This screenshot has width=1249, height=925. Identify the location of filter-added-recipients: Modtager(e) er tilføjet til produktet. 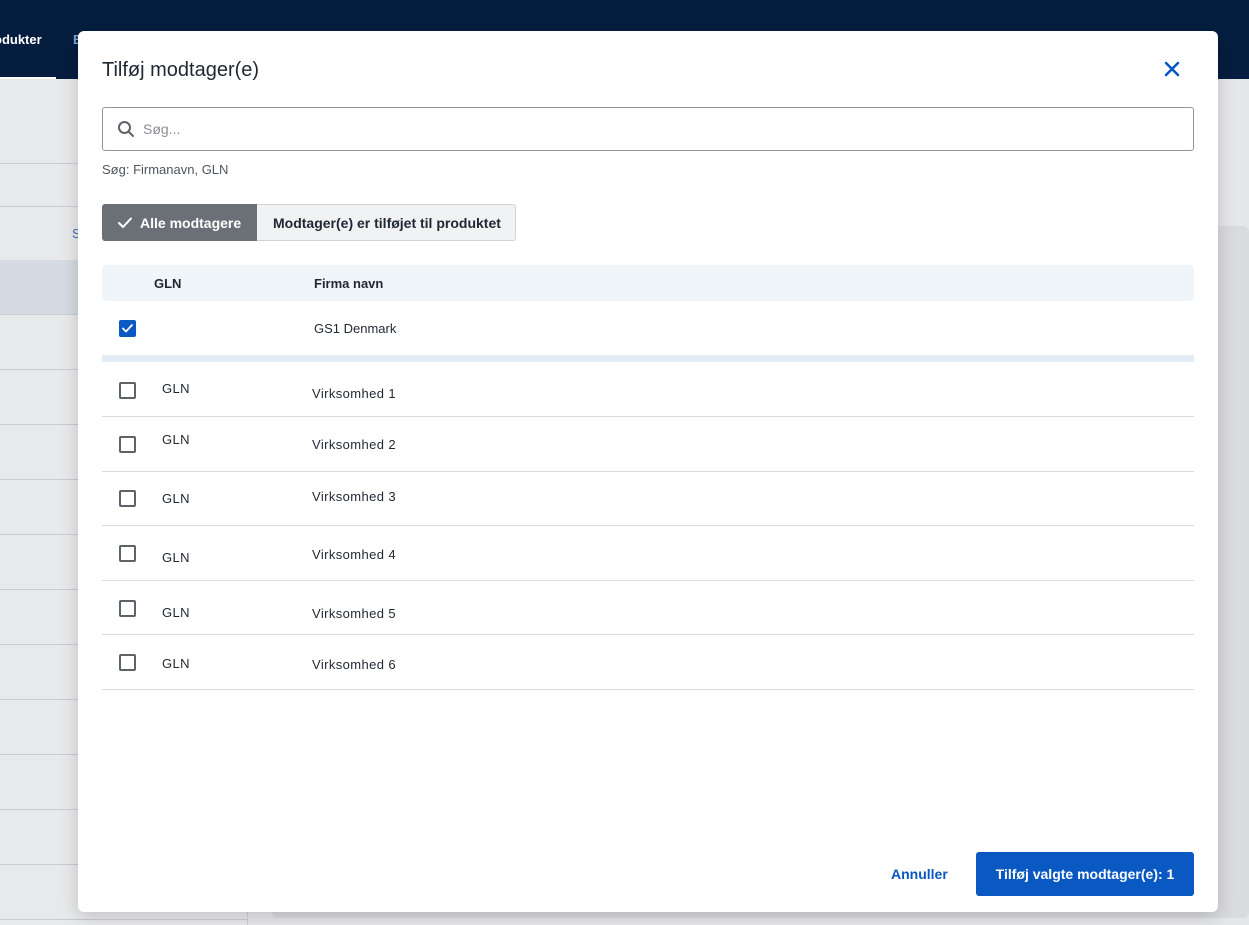
(386, 222).